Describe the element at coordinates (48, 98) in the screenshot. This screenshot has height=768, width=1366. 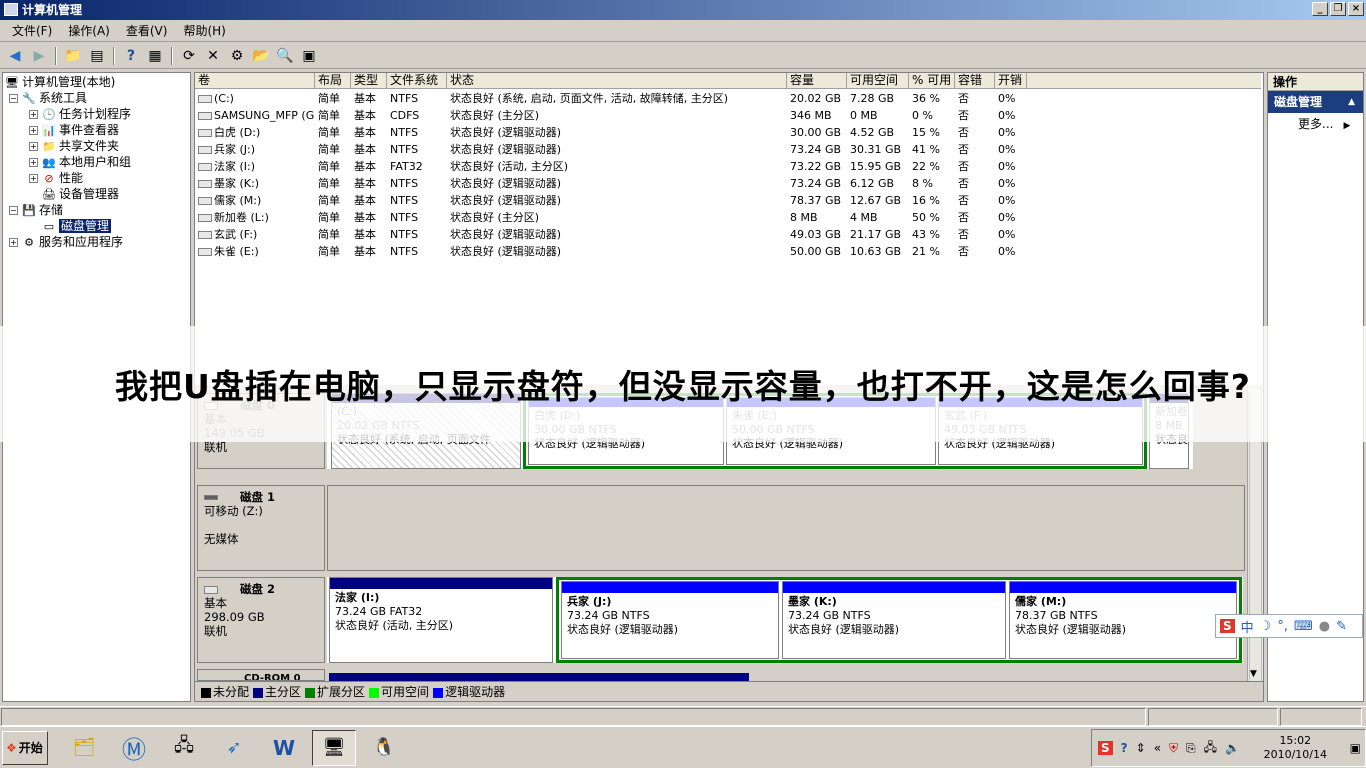
I see `tree-item-system-tools: − 🔧 系统工具` at that location.